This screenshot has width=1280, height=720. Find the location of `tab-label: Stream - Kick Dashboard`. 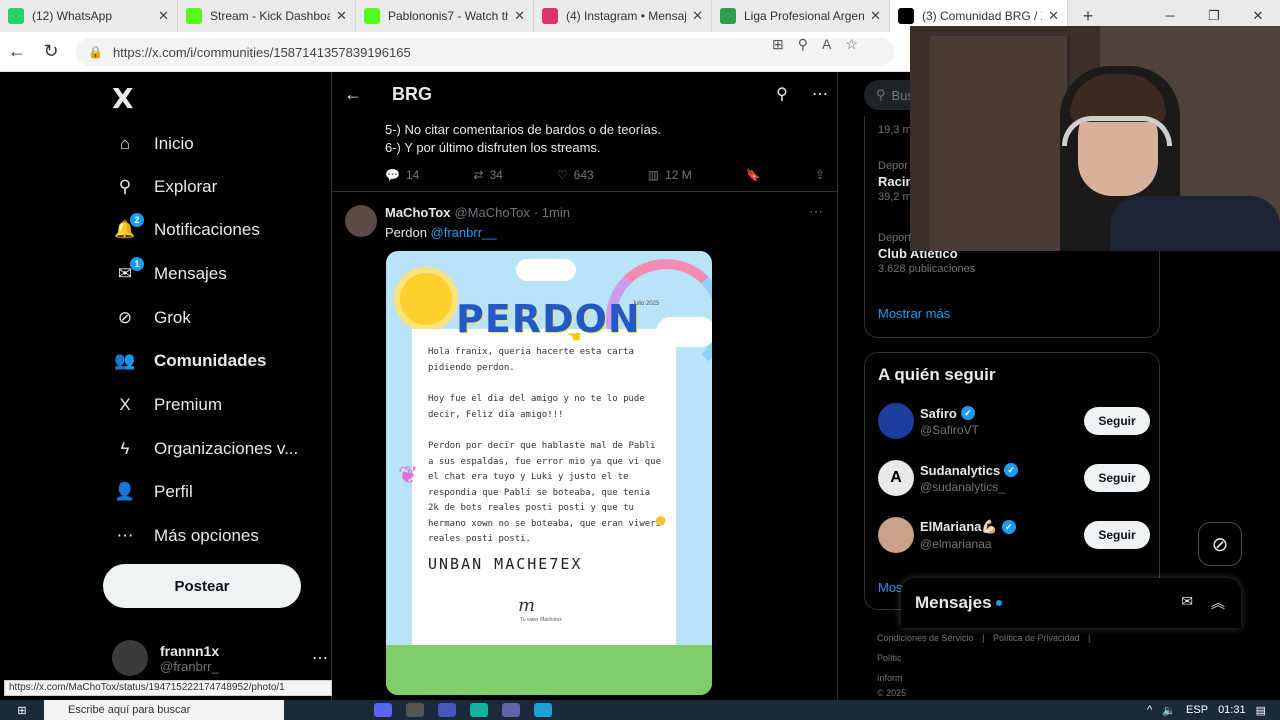

tab-label: Stream - Kick Dashboard is located at coordinates (270, 16).